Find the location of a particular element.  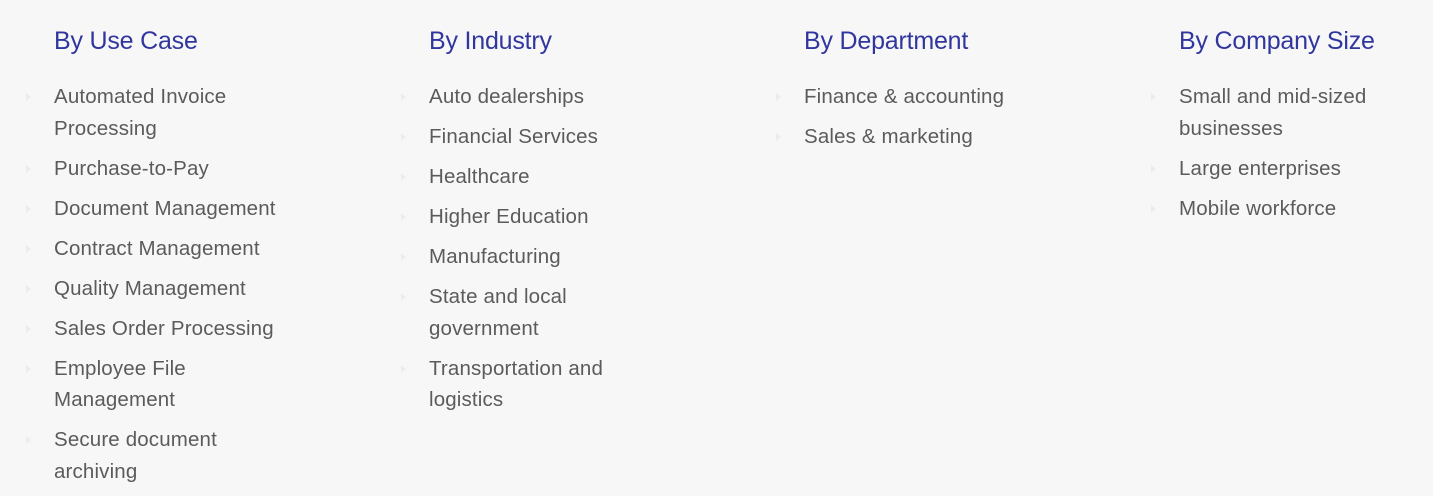

link-automated-invoice-processing: Automated Invoice Processing is located at coordinates (171, 112).